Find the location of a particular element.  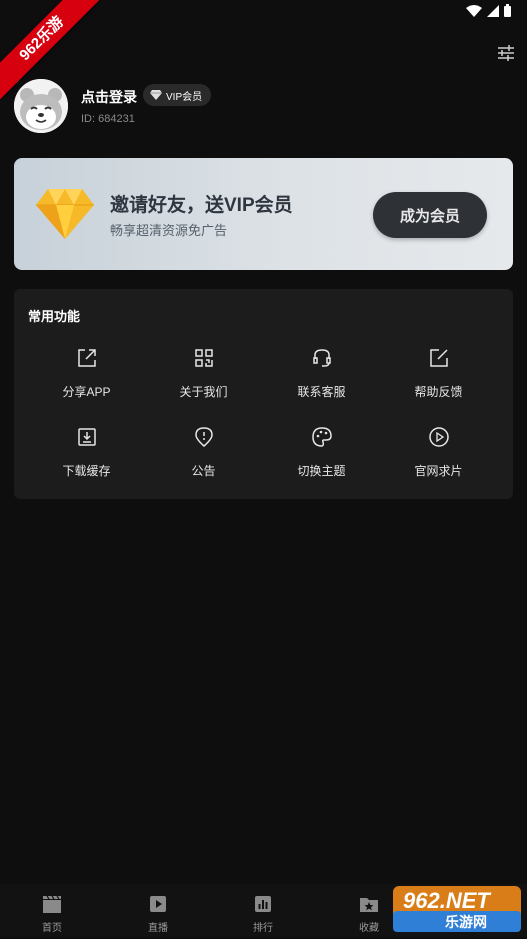

user-id: ID: 684231 is located at coordinates (108, 119).